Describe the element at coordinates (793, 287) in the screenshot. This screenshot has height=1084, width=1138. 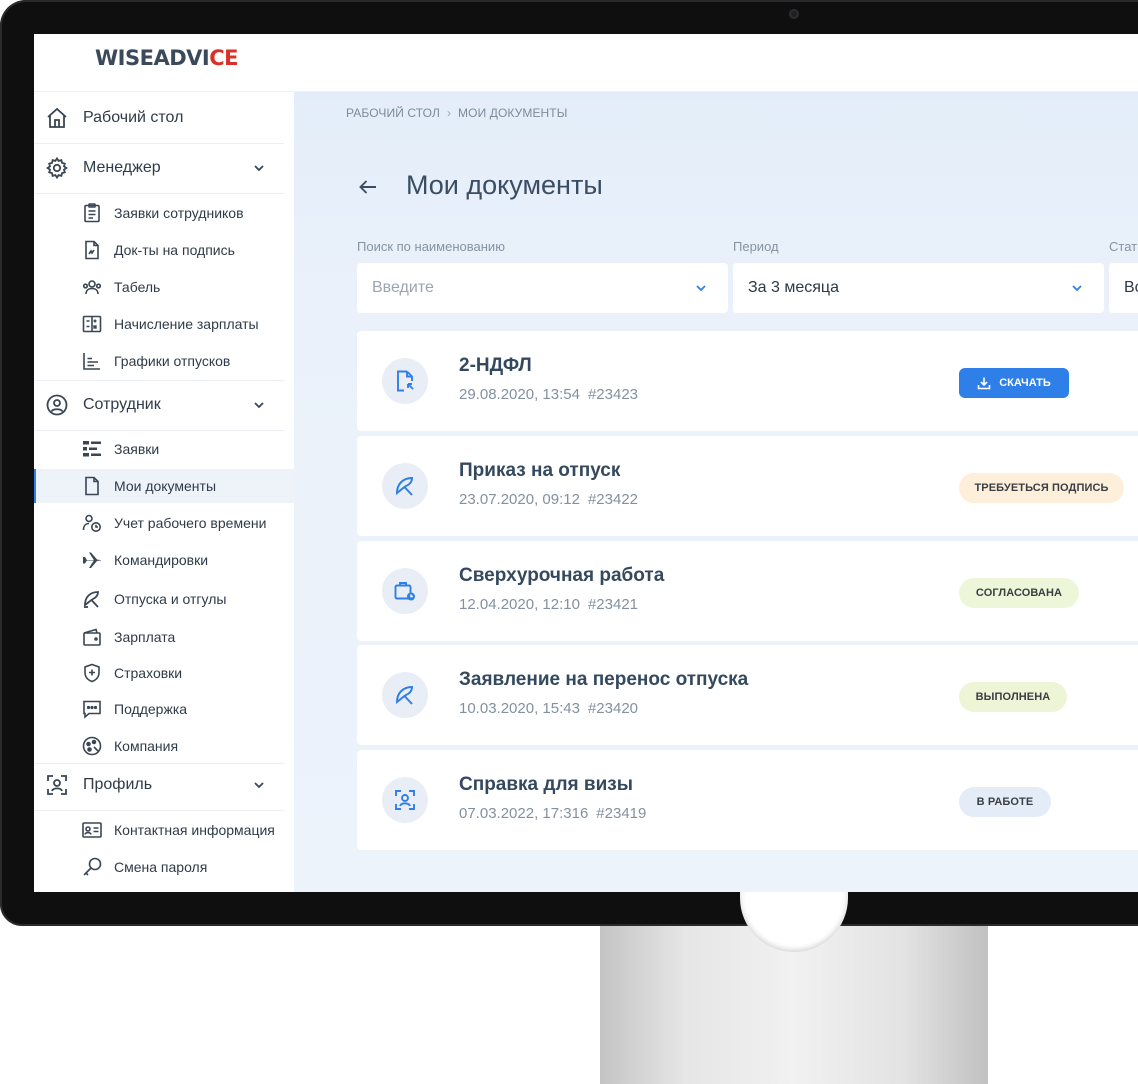
I see `period-value: За 3 месяца` at that location.